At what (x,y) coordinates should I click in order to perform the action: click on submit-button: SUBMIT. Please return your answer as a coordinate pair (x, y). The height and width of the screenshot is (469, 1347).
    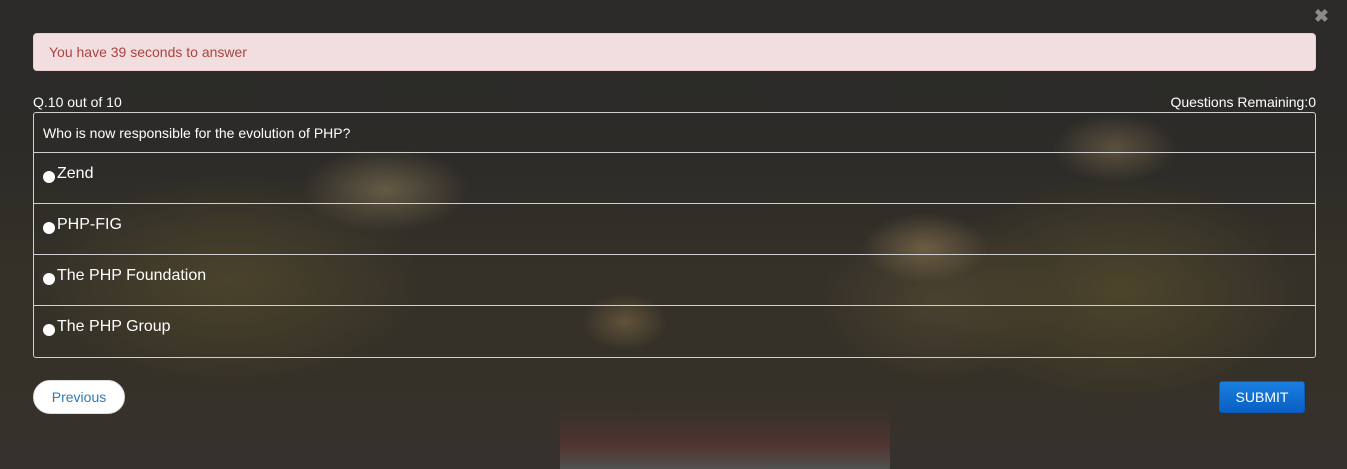
    Looking at the image, I should click on (1262, 397).